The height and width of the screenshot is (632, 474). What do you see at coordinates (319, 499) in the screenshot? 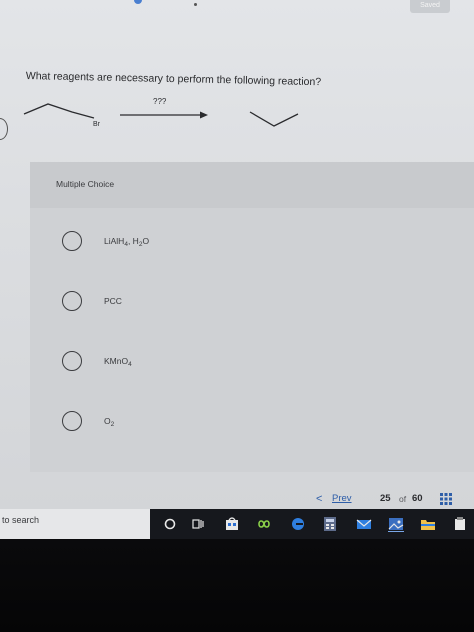
I see `chevron-left-icon: <` at bounding box center [319, 499].